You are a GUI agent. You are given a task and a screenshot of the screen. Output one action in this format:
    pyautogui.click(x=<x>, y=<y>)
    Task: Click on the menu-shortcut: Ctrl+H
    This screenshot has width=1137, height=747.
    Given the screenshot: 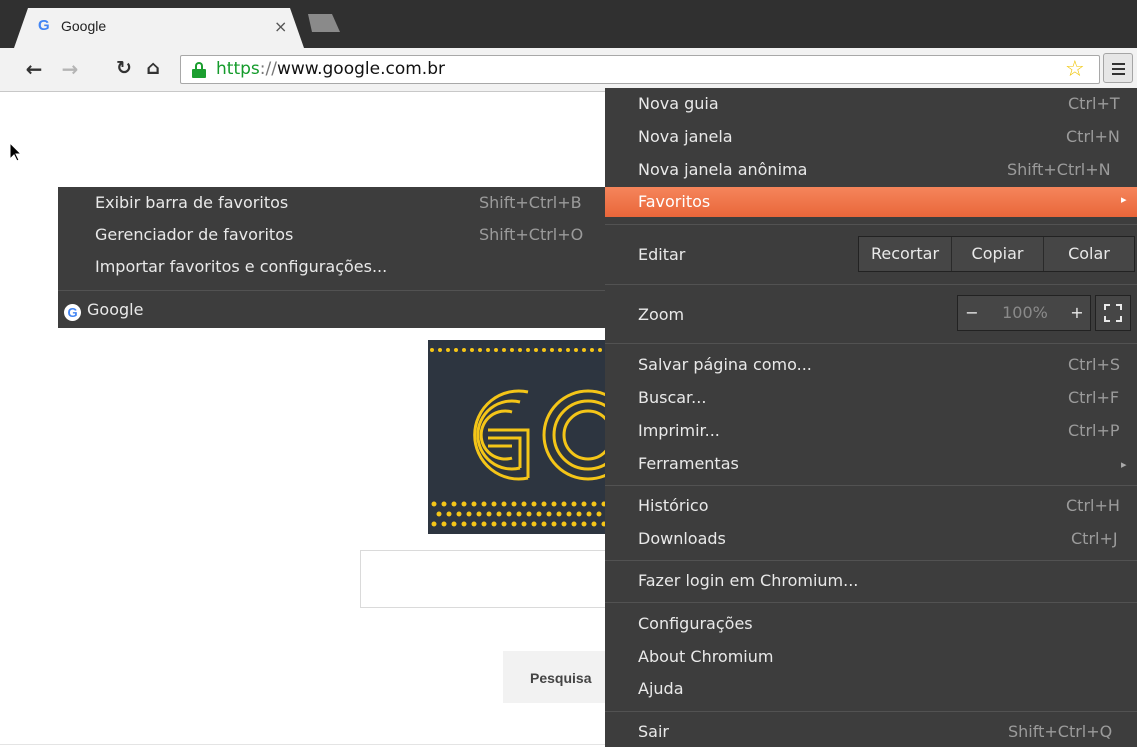 What is the action you would take?
    pyautogui.click(x=1093, y=505)
    